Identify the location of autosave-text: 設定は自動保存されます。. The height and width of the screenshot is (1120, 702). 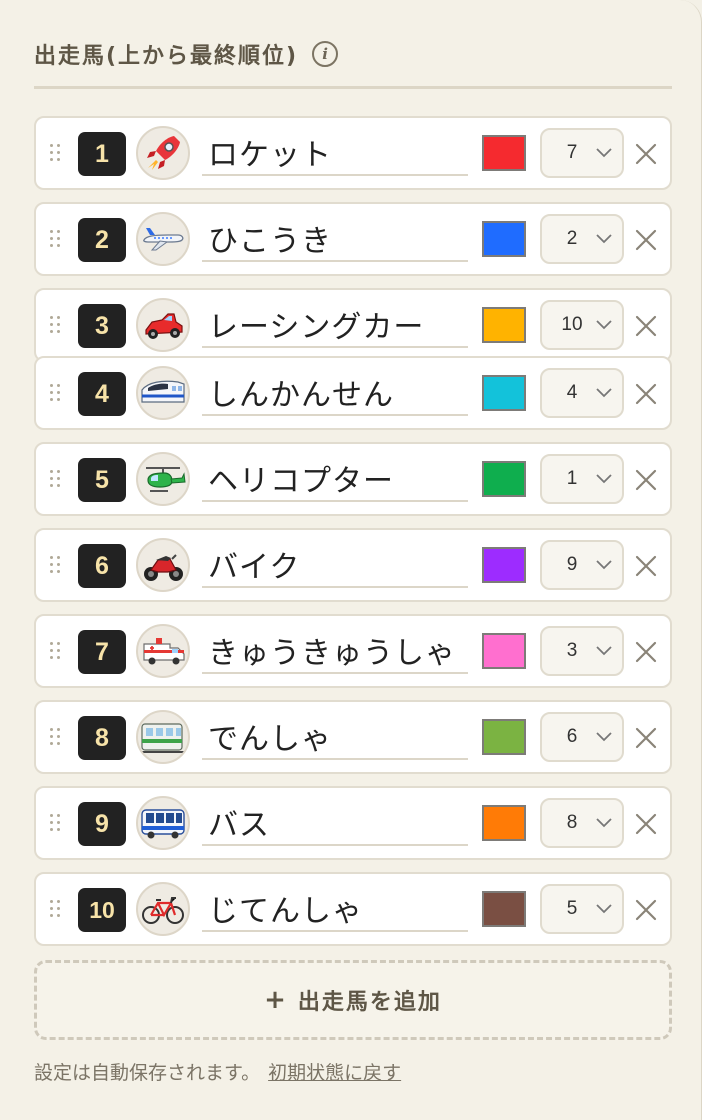
(147, 1073).